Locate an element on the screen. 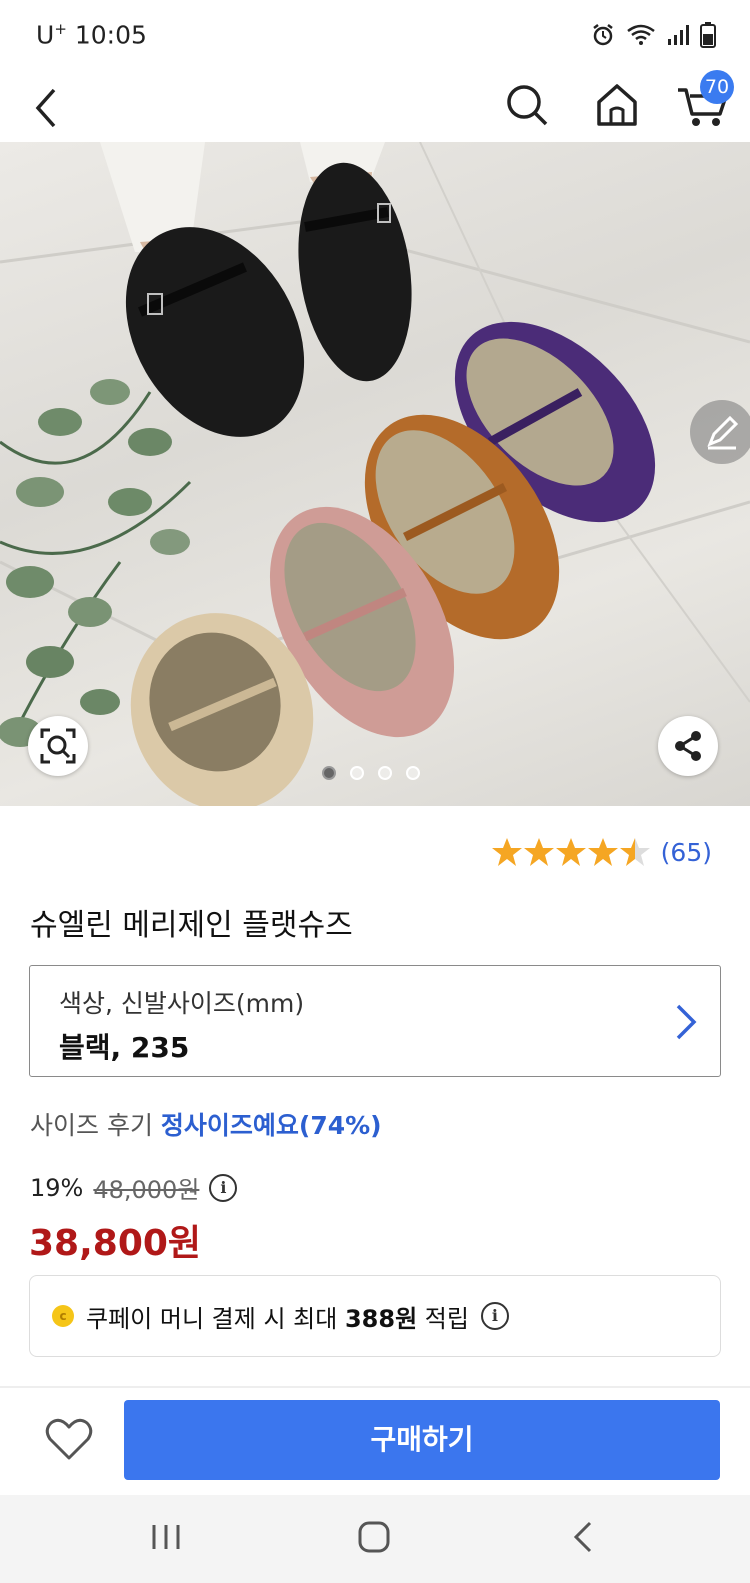 The height and width of the screenshot is (1583, 750). carrier-label: U is located at coordinates (45, 35).